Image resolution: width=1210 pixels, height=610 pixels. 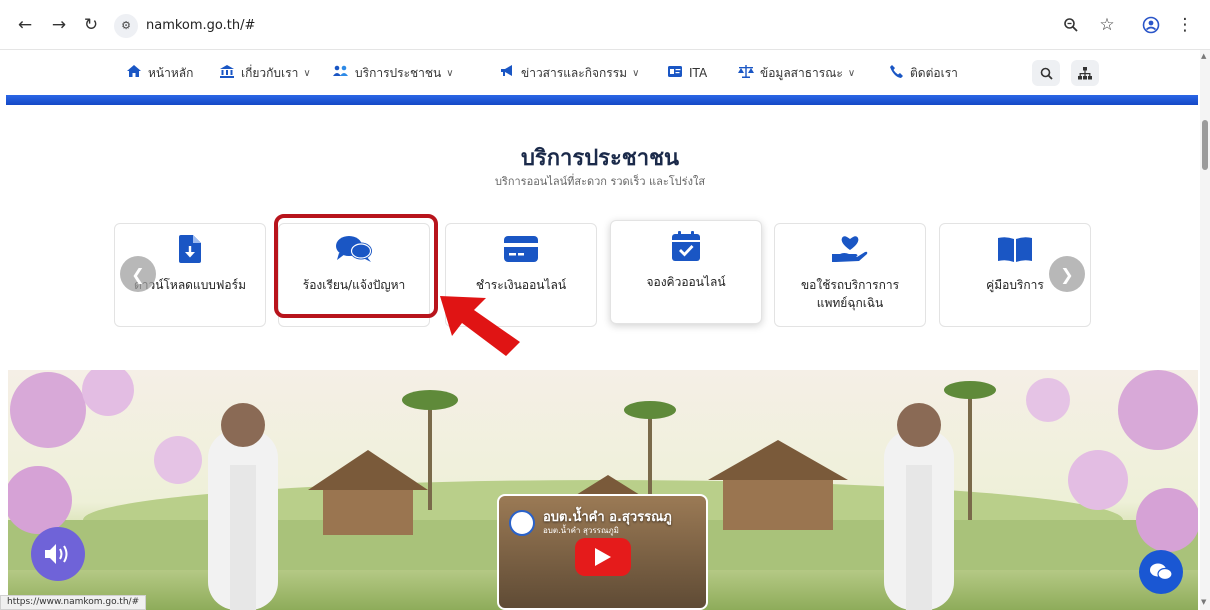 I want to click on service-card-emergency-ambulance: ขอใช้รถบริการการ แพทย์ฉุกเฉิน, so click(x=850, y=275).